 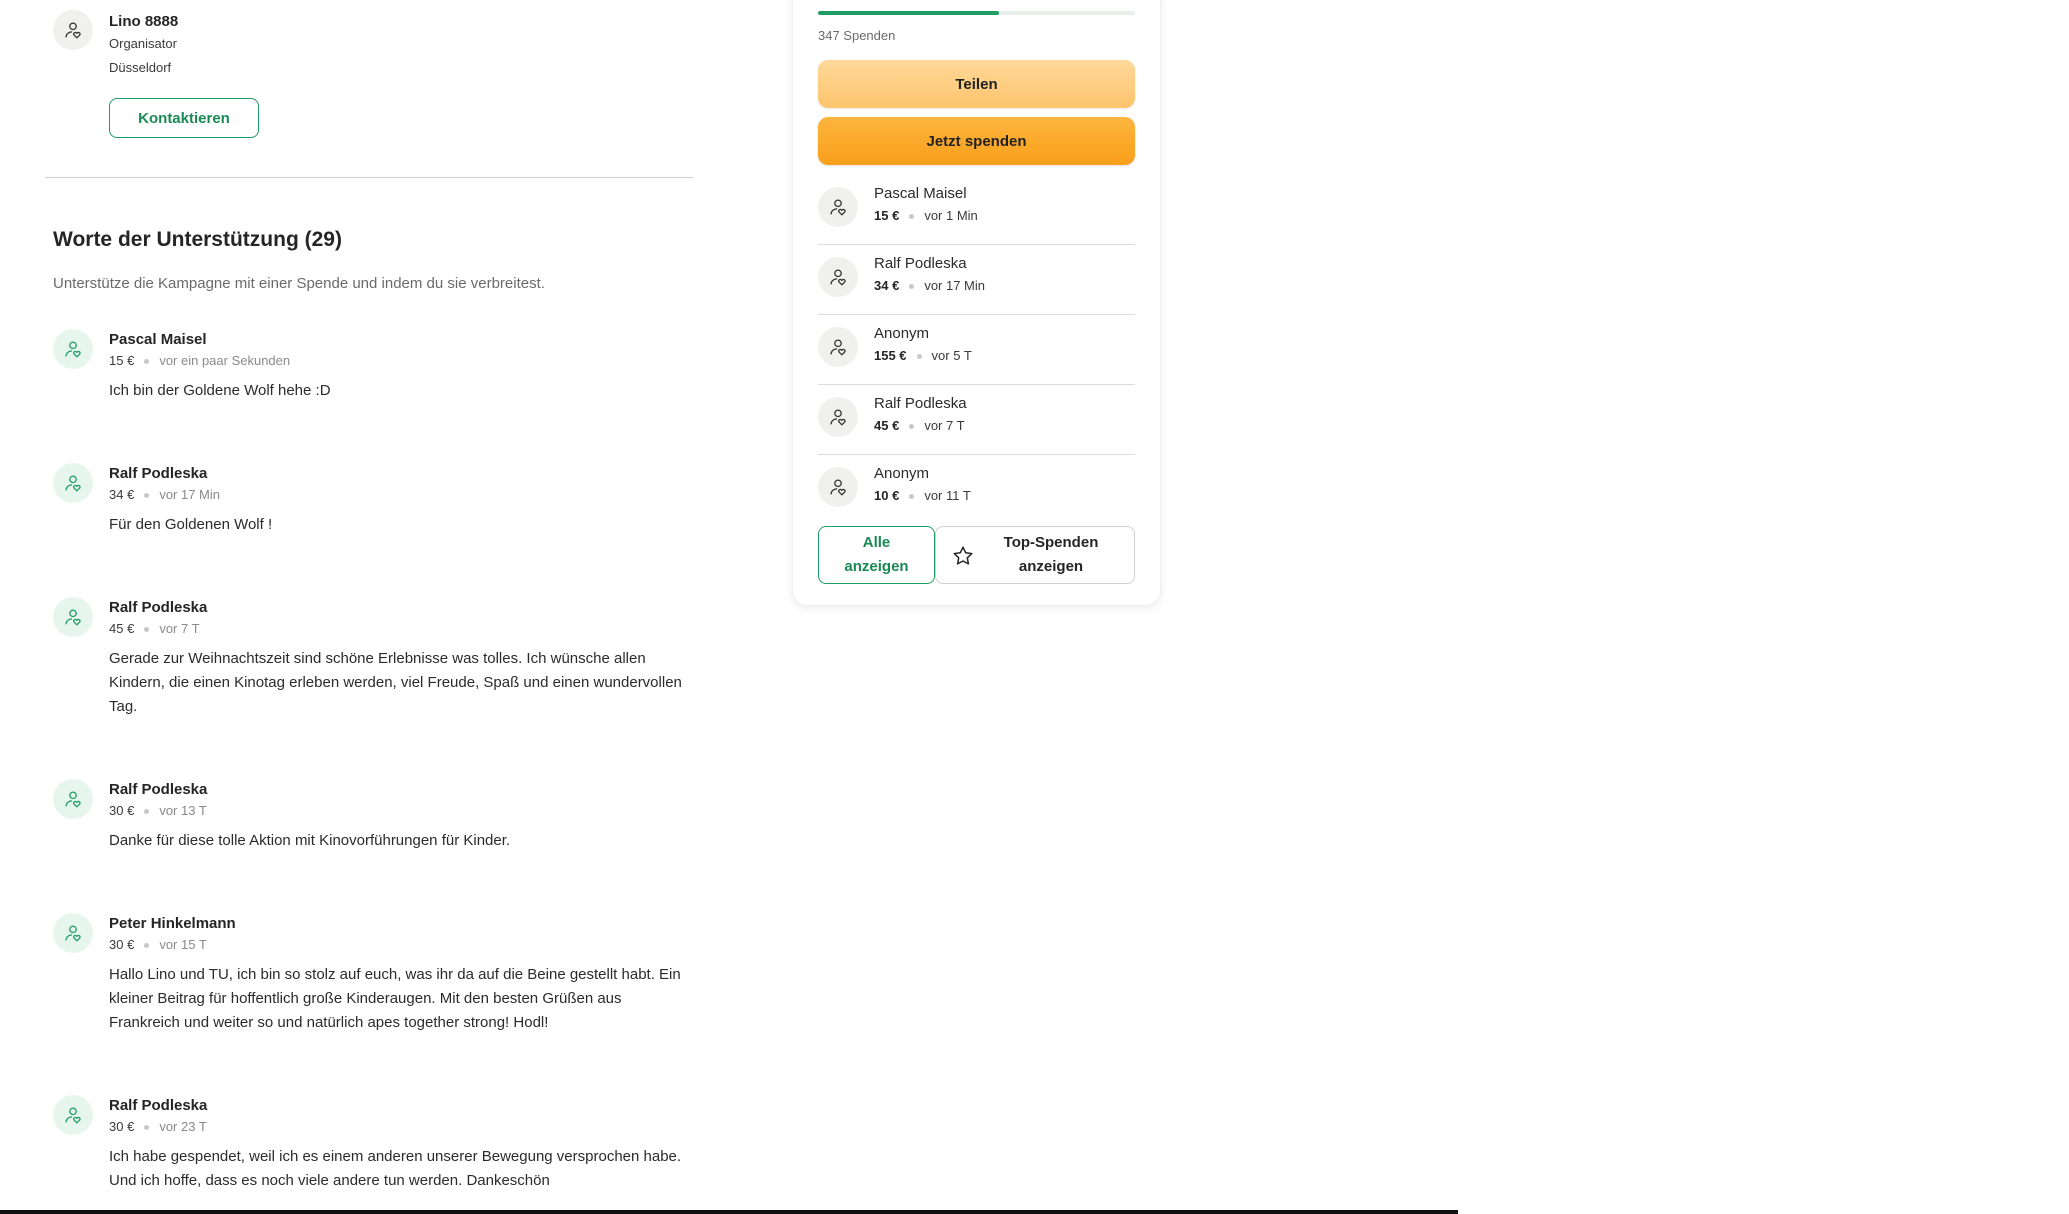 I want to click on donor-item: Anonym 155 € vor 5 T, so click(x=976, y=350).